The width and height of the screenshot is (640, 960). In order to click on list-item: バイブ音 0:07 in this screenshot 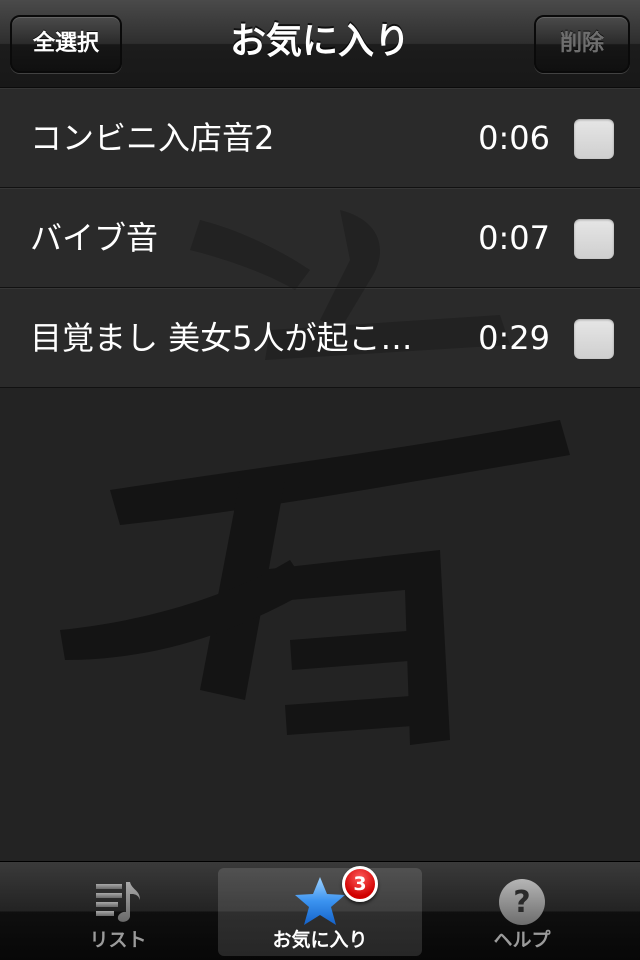, I will do `click(320, 238)`.